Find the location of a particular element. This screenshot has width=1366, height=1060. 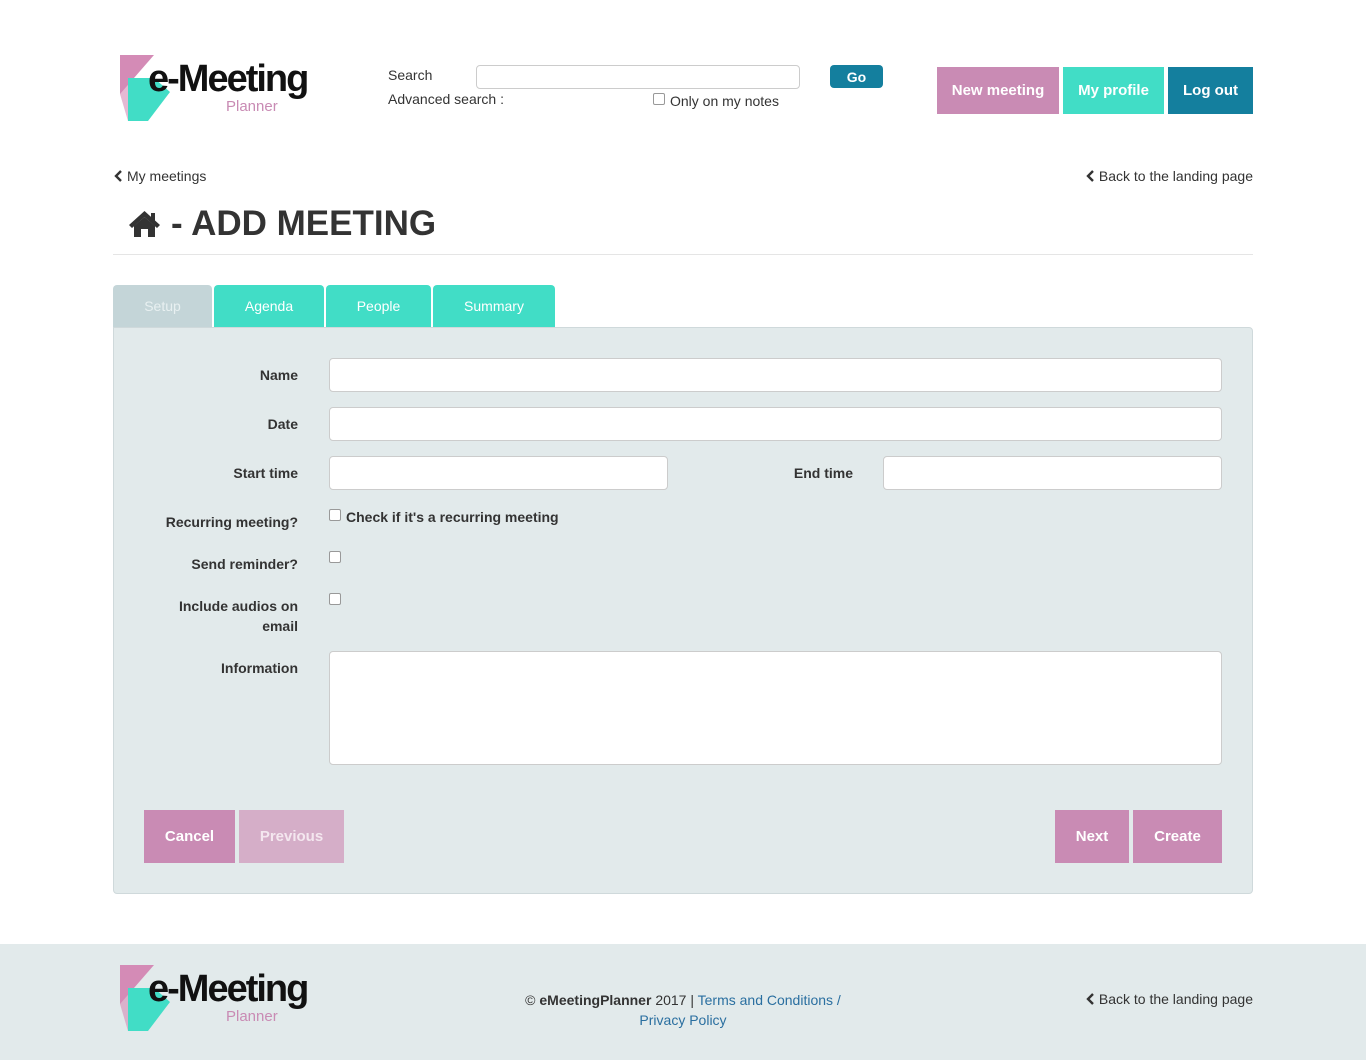

end-time-input is located at coordinates (1052, 473).